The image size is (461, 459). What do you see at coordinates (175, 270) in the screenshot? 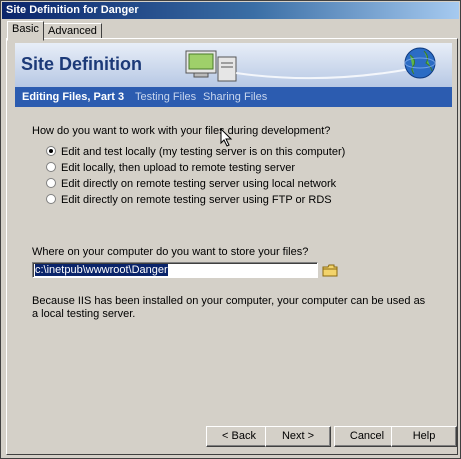
I see `location-input: c:\inetpub\wwwroot\Danger` at bounding box center [175, 270].